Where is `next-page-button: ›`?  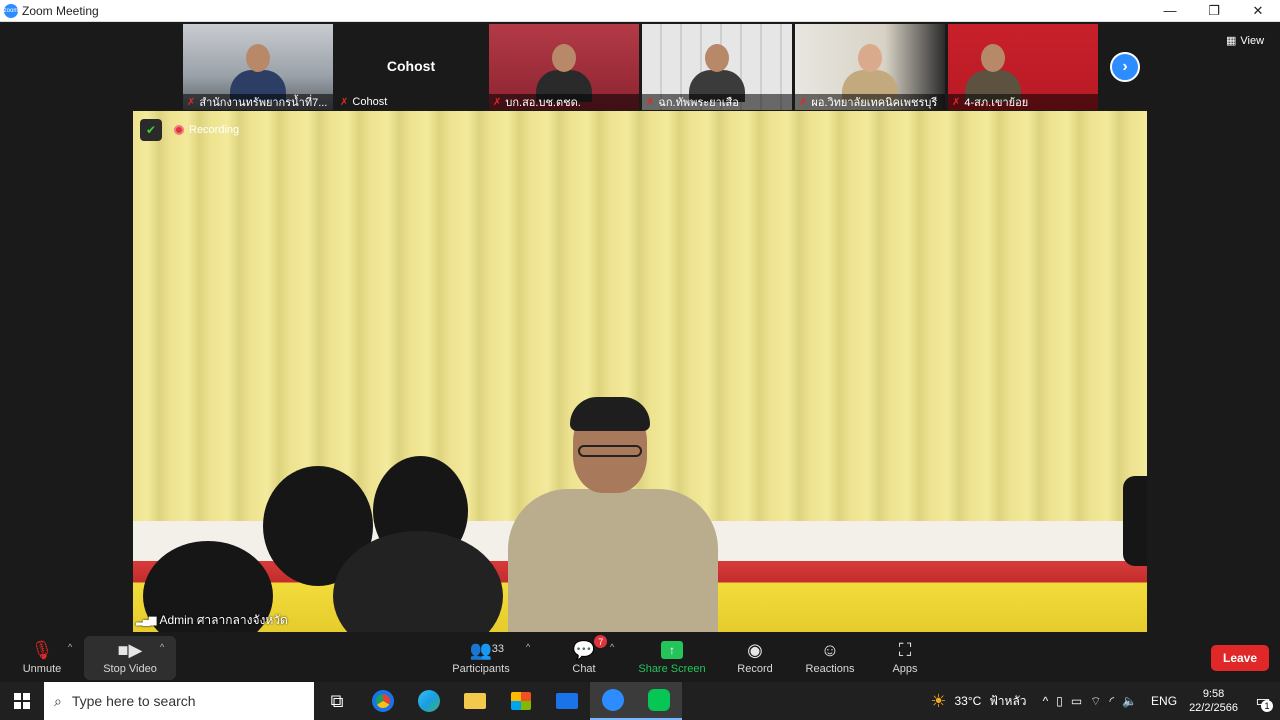 next-page-button: › is located at coordinates (1125, 67).